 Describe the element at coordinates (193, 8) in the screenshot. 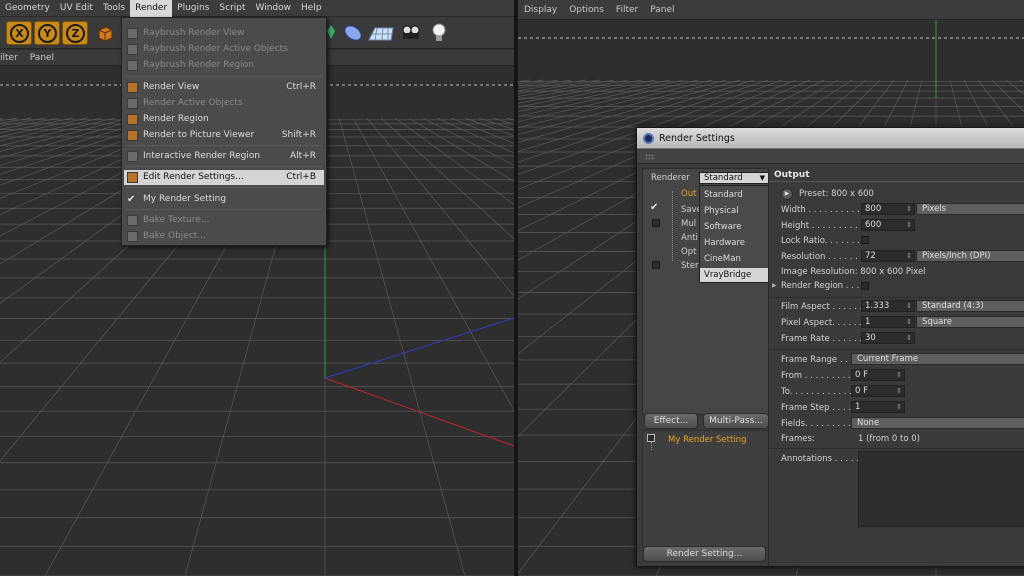

I see `menu-plugins: Plugins` at that location.